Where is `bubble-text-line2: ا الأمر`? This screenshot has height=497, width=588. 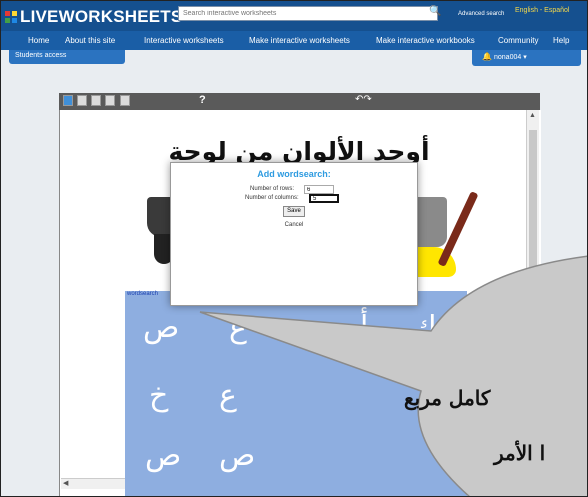
bubble-text-line2: ا الأمر is located at coordinates (520, 453).